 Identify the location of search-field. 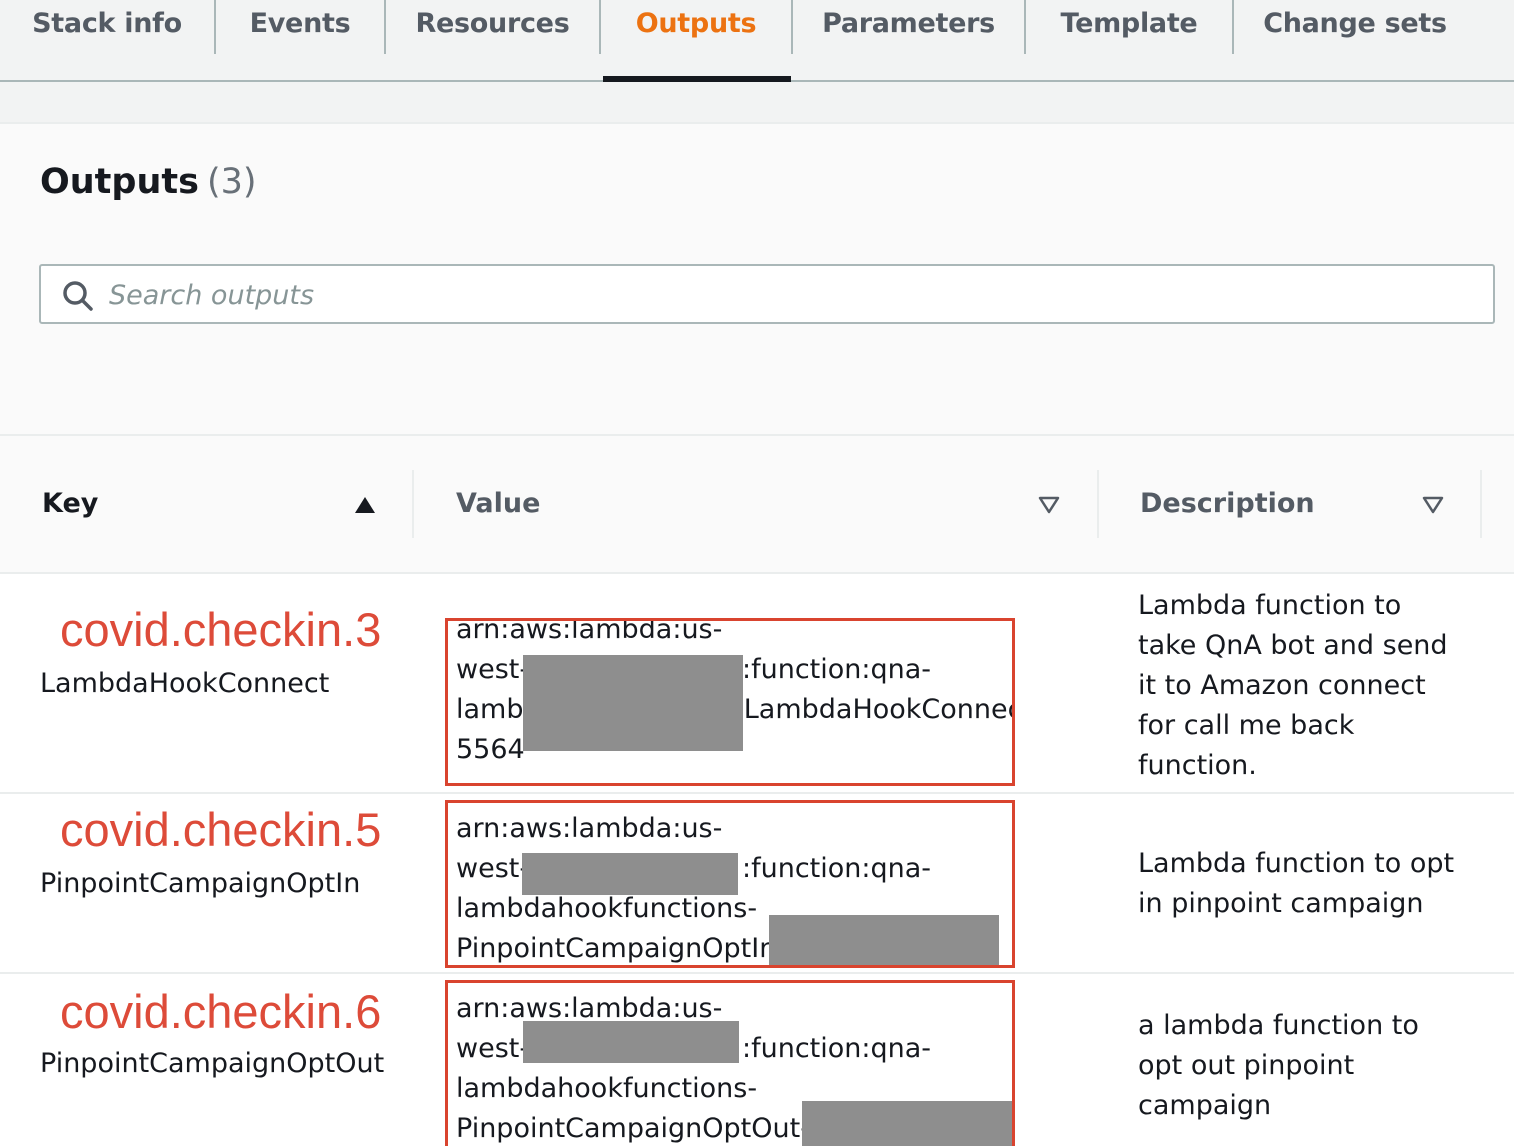
(767, 294).